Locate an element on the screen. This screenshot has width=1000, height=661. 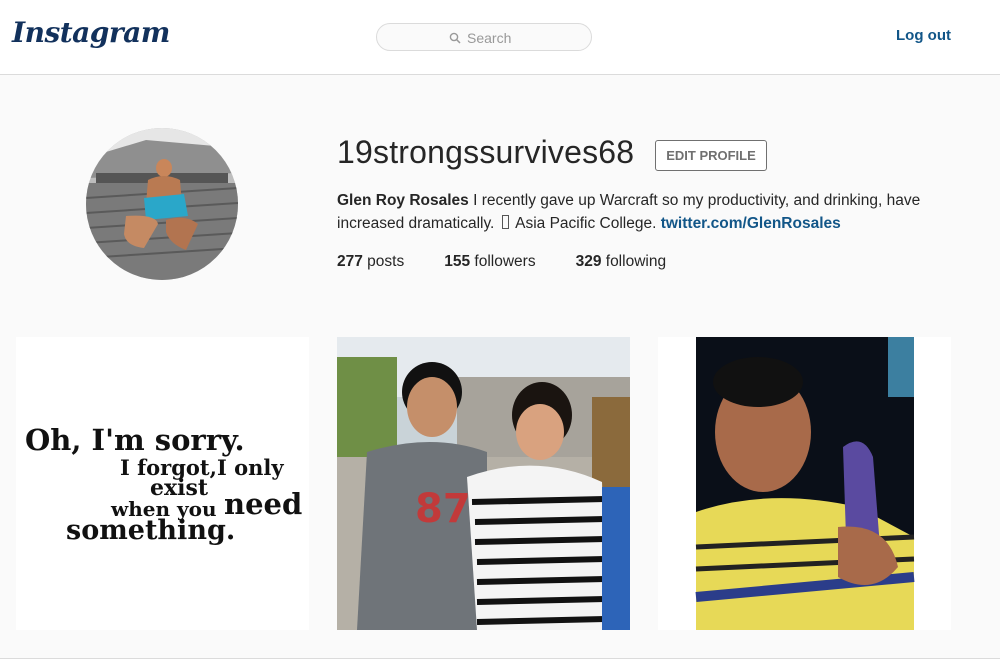
top-navigation-bar: Instagram Search Log out is located at coordinates (500, 37).